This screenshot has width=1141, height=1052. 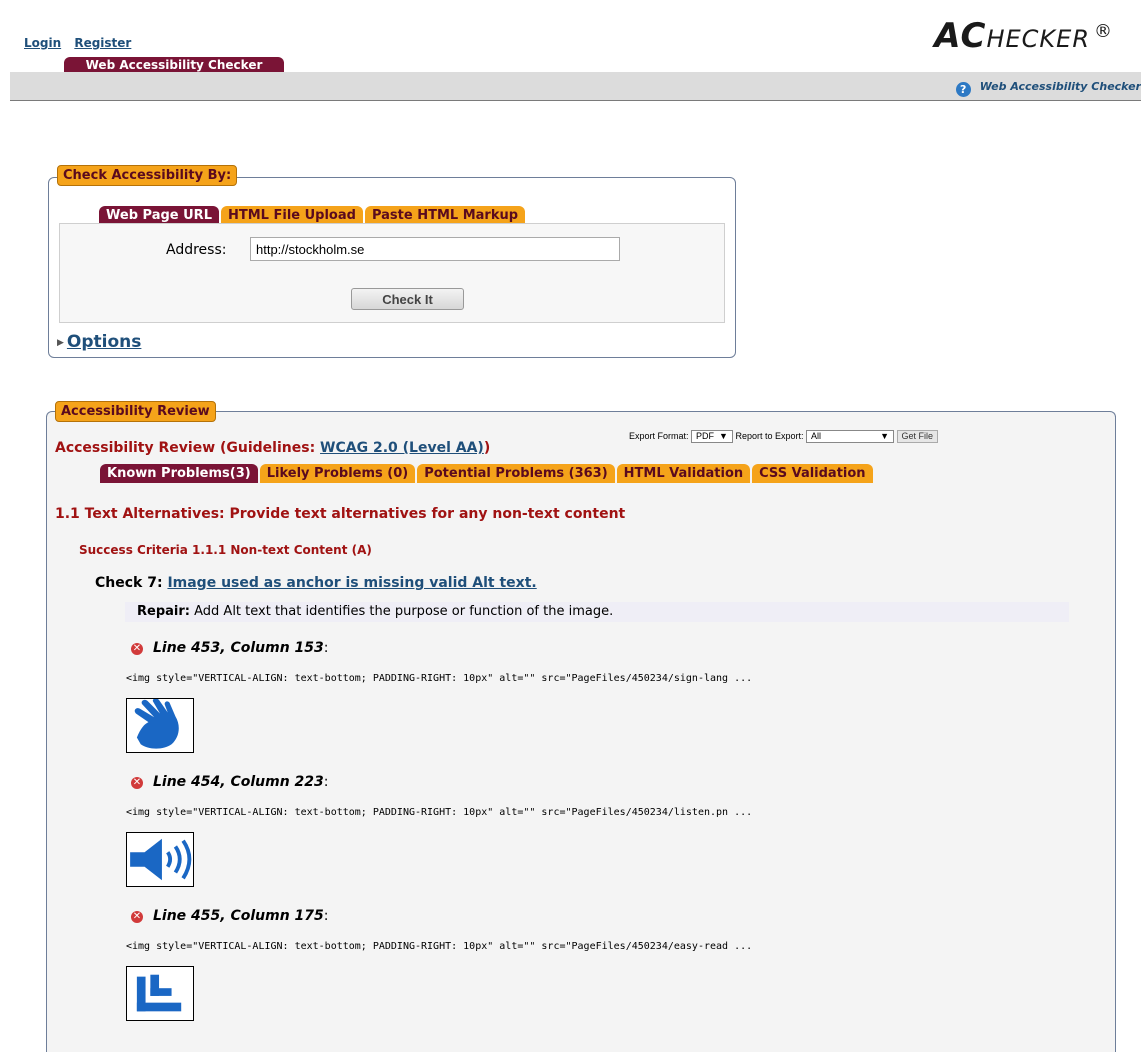 What do you see at coordinates (179, 473) in the screenshot?
I see `tab-known-problems: Known Problems(3)` at bounding box center [179, 473].